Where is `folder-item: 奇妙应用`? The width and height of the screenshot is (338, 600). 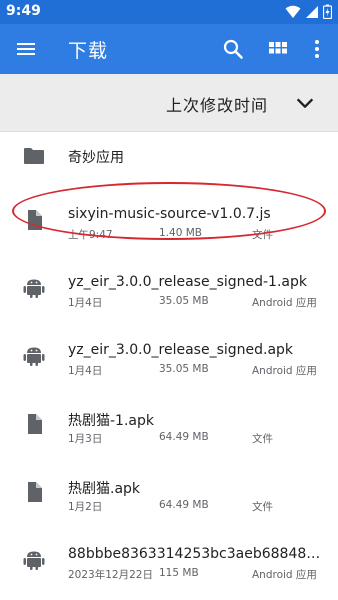 folder-item: 奇妙应用 is located at coordinates (169, 156).